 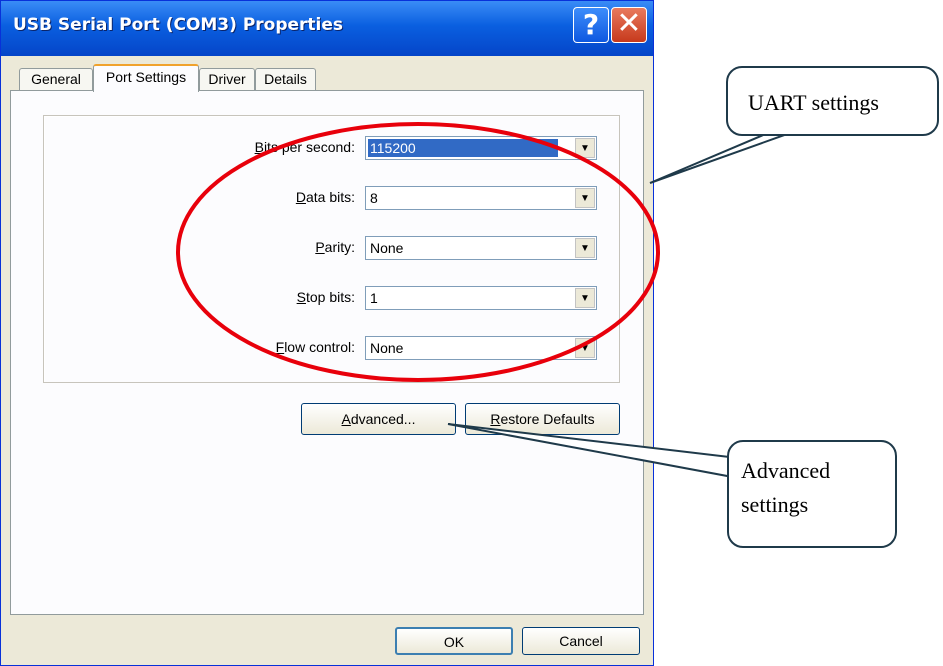 I want to click on advanced-settings-callout: Advanced settings, so click(x=812, y=494).